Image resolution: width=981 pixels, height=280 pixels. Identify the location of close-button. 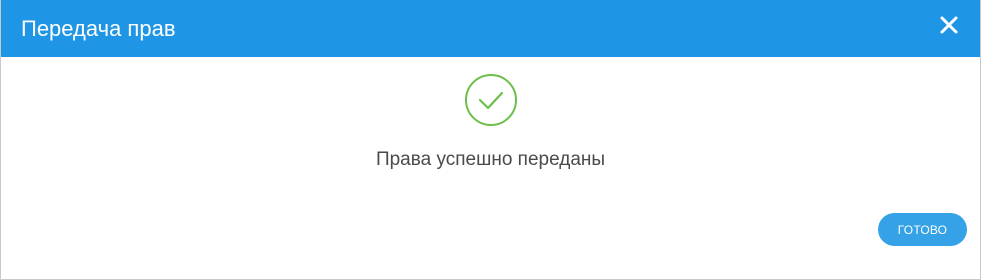
(950, 26).